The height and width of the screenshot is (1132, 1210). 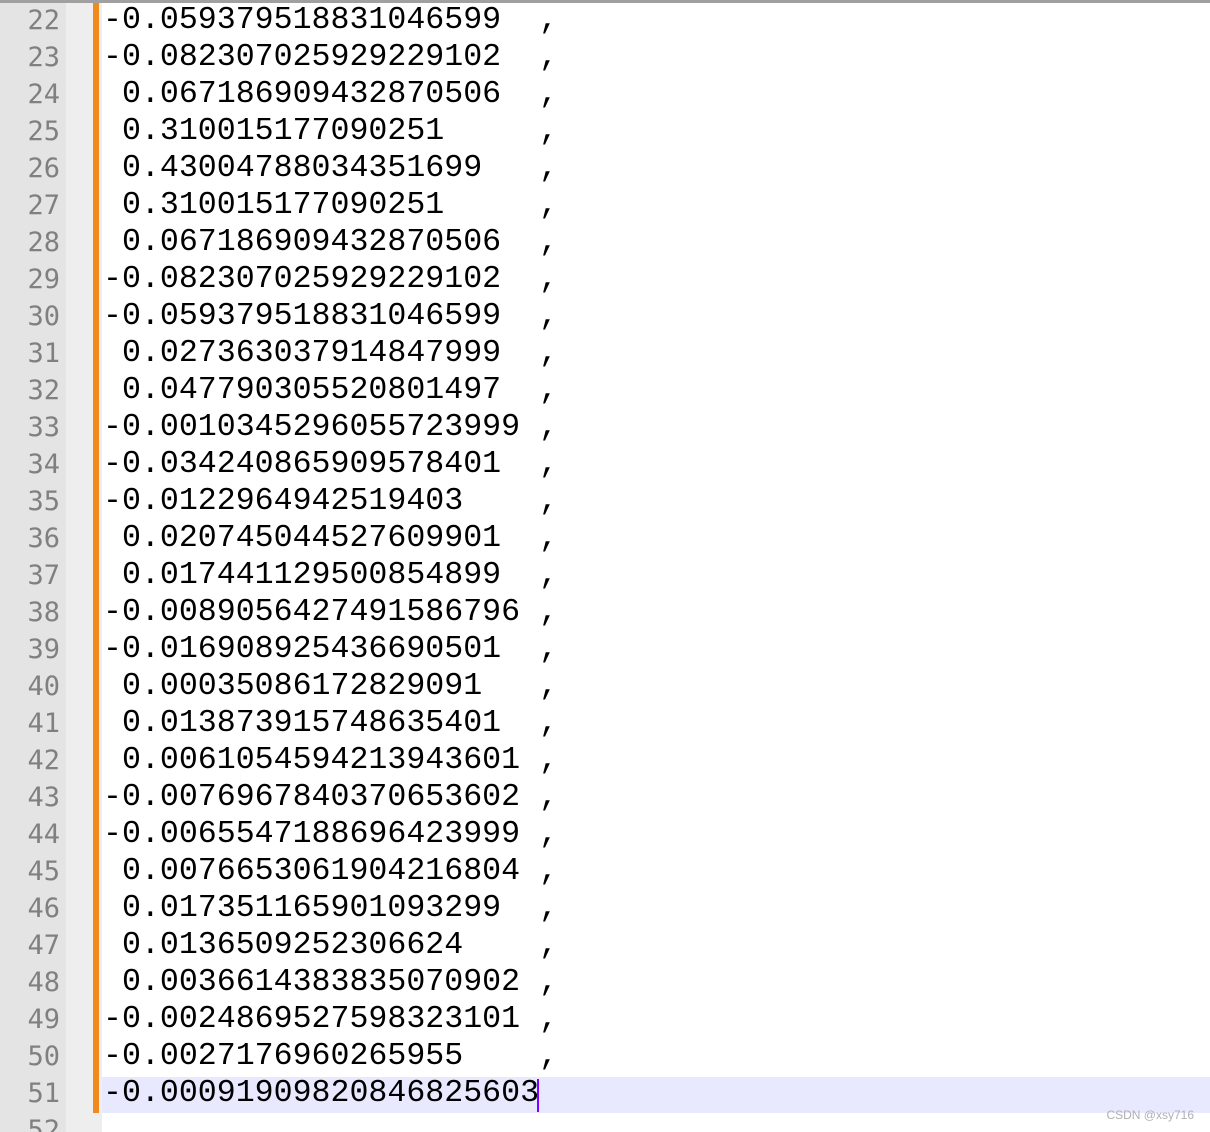 I want to click on editor-line: 27 0.310015177090251 ,, so click(x=605, y=205).